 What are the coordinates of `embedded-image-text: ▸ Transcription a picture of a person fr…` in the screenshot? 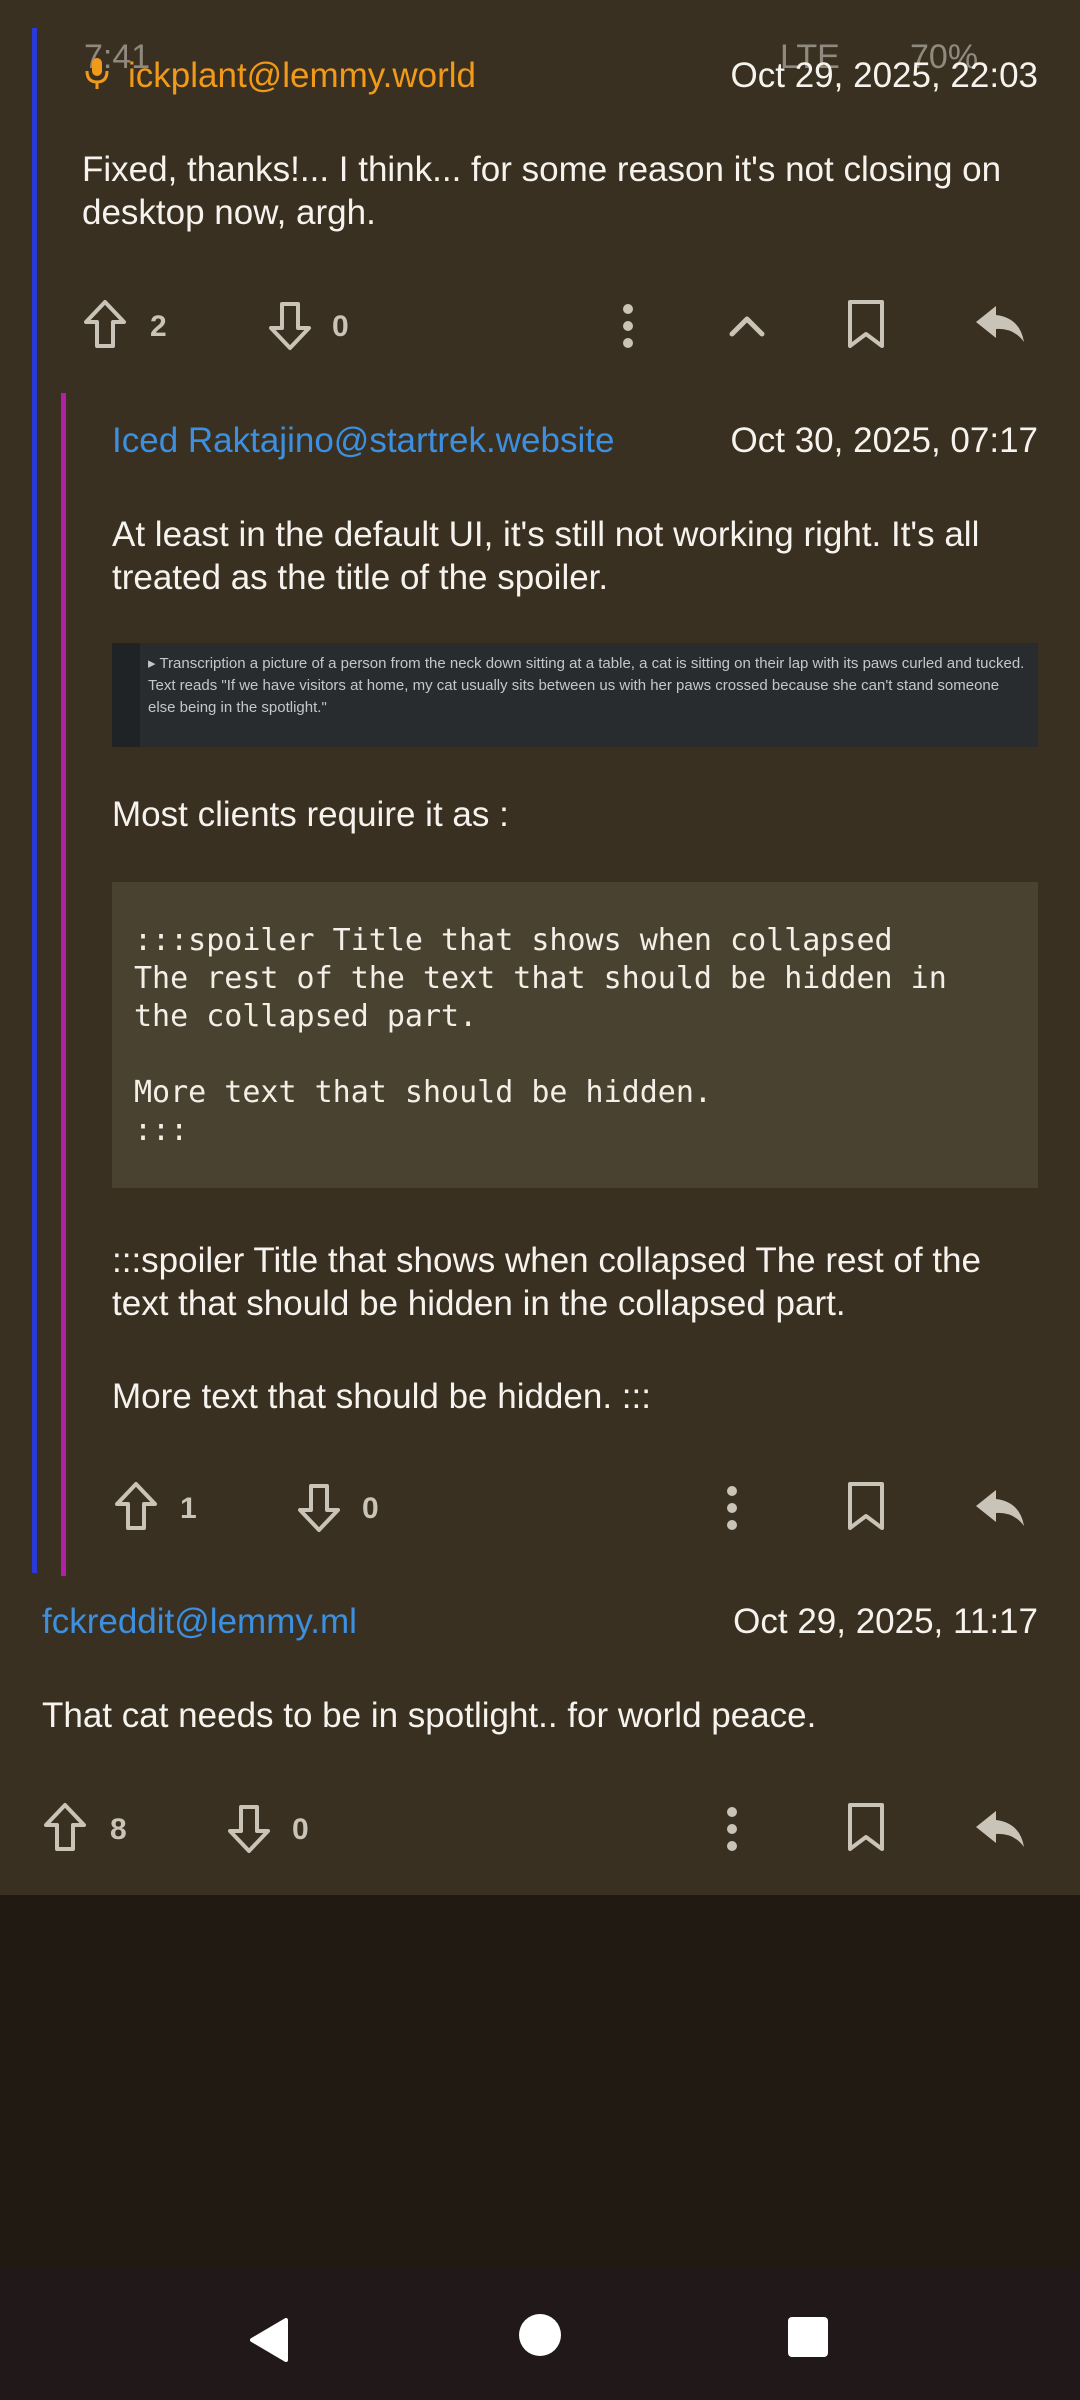 It's located at (589, 695).